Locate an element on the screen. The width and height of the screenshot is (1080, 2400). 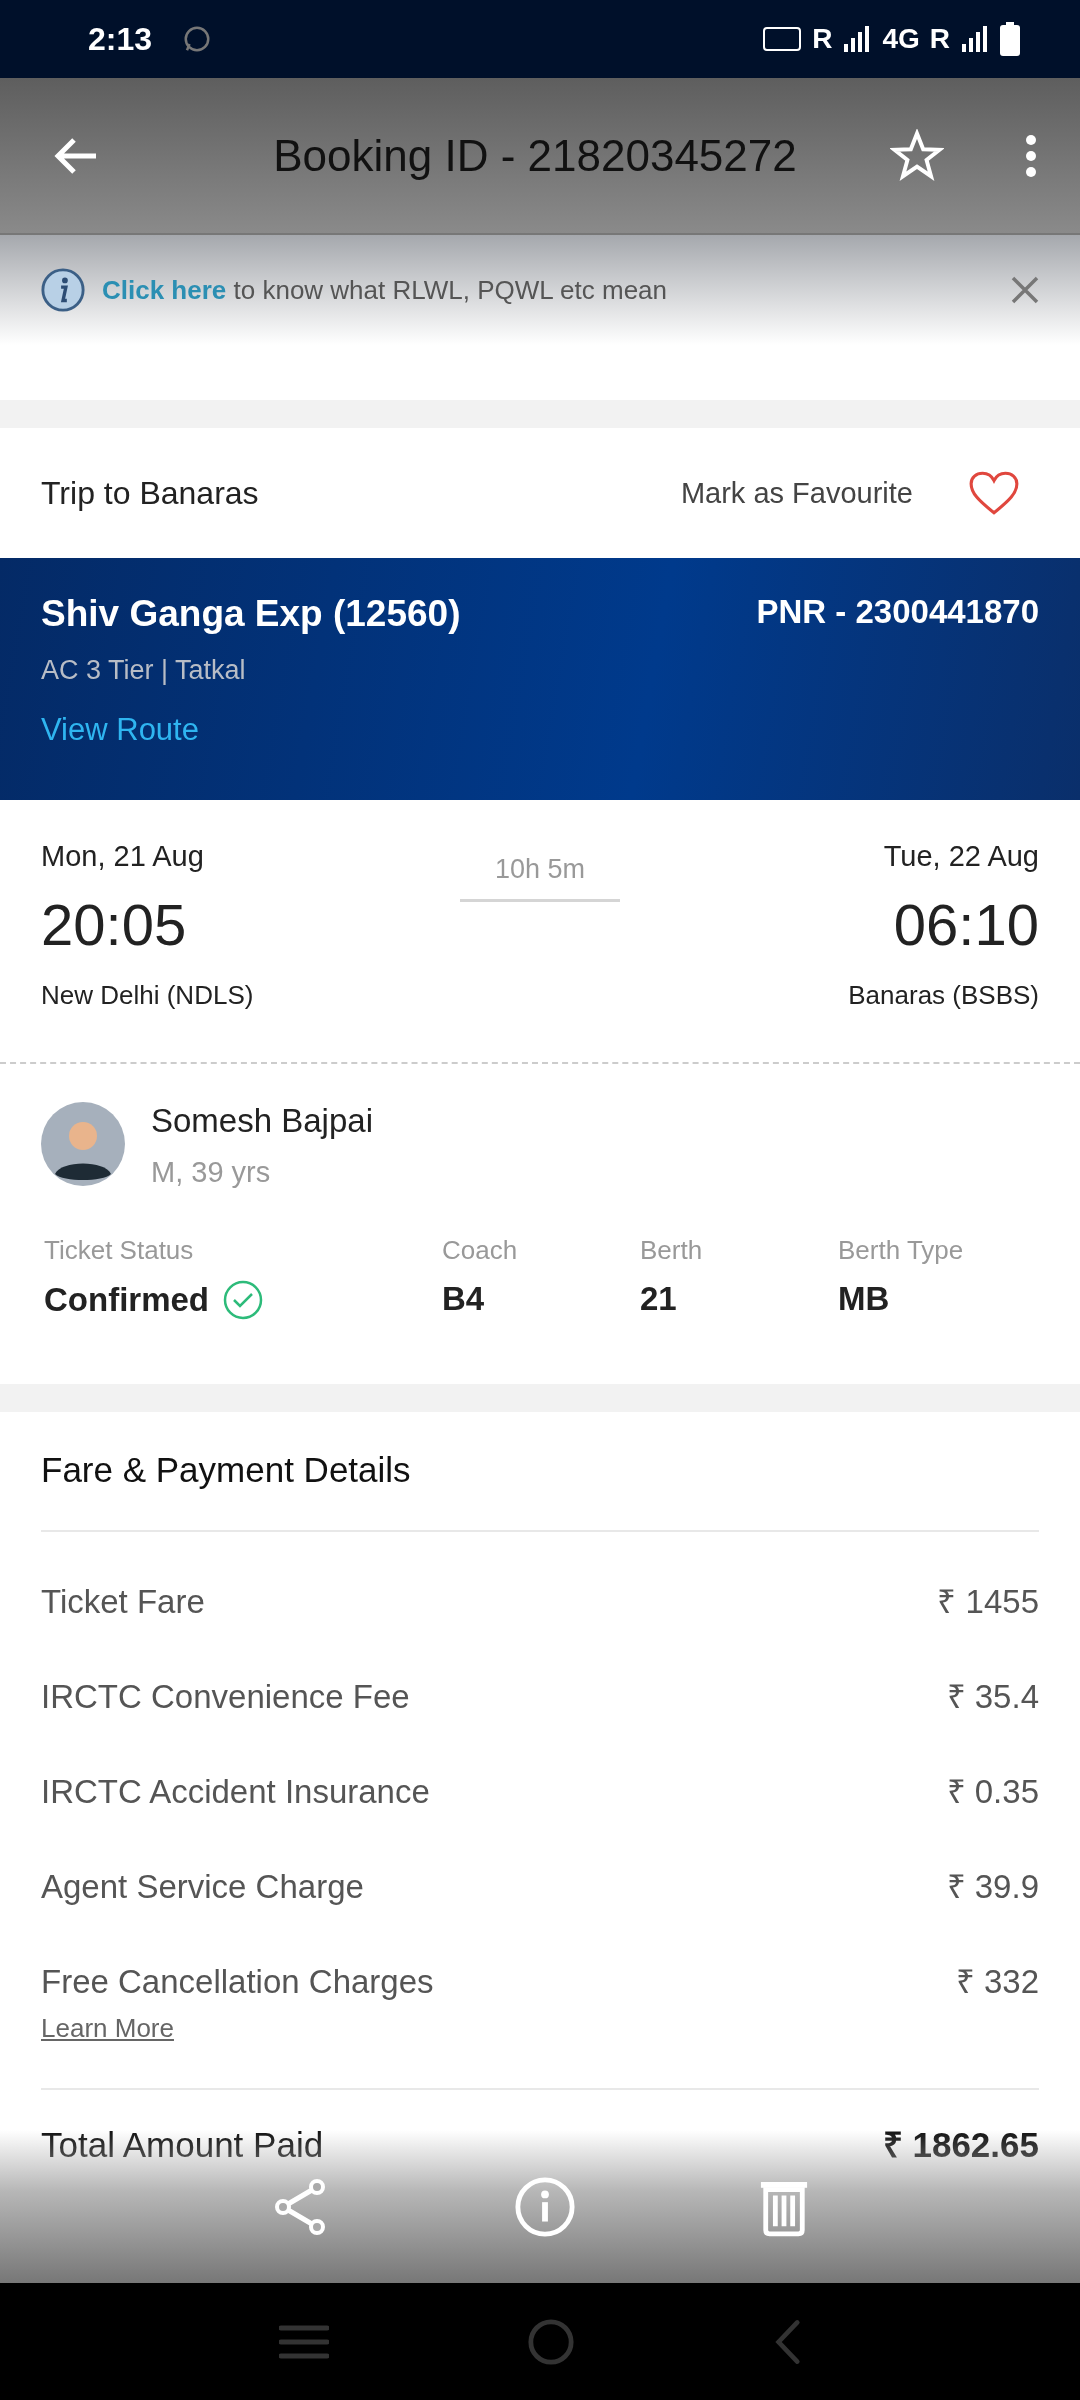
favourite-label: Mark as Favourite is located at coordinates (796, 493).